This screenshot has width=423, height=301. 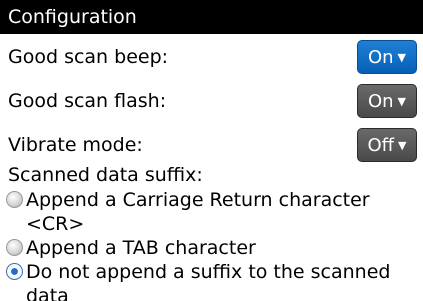 What do you see at coordinates (211, 17) in the screenshot?
I see `title-bar: Configuration` at bounding box center [211, 17].